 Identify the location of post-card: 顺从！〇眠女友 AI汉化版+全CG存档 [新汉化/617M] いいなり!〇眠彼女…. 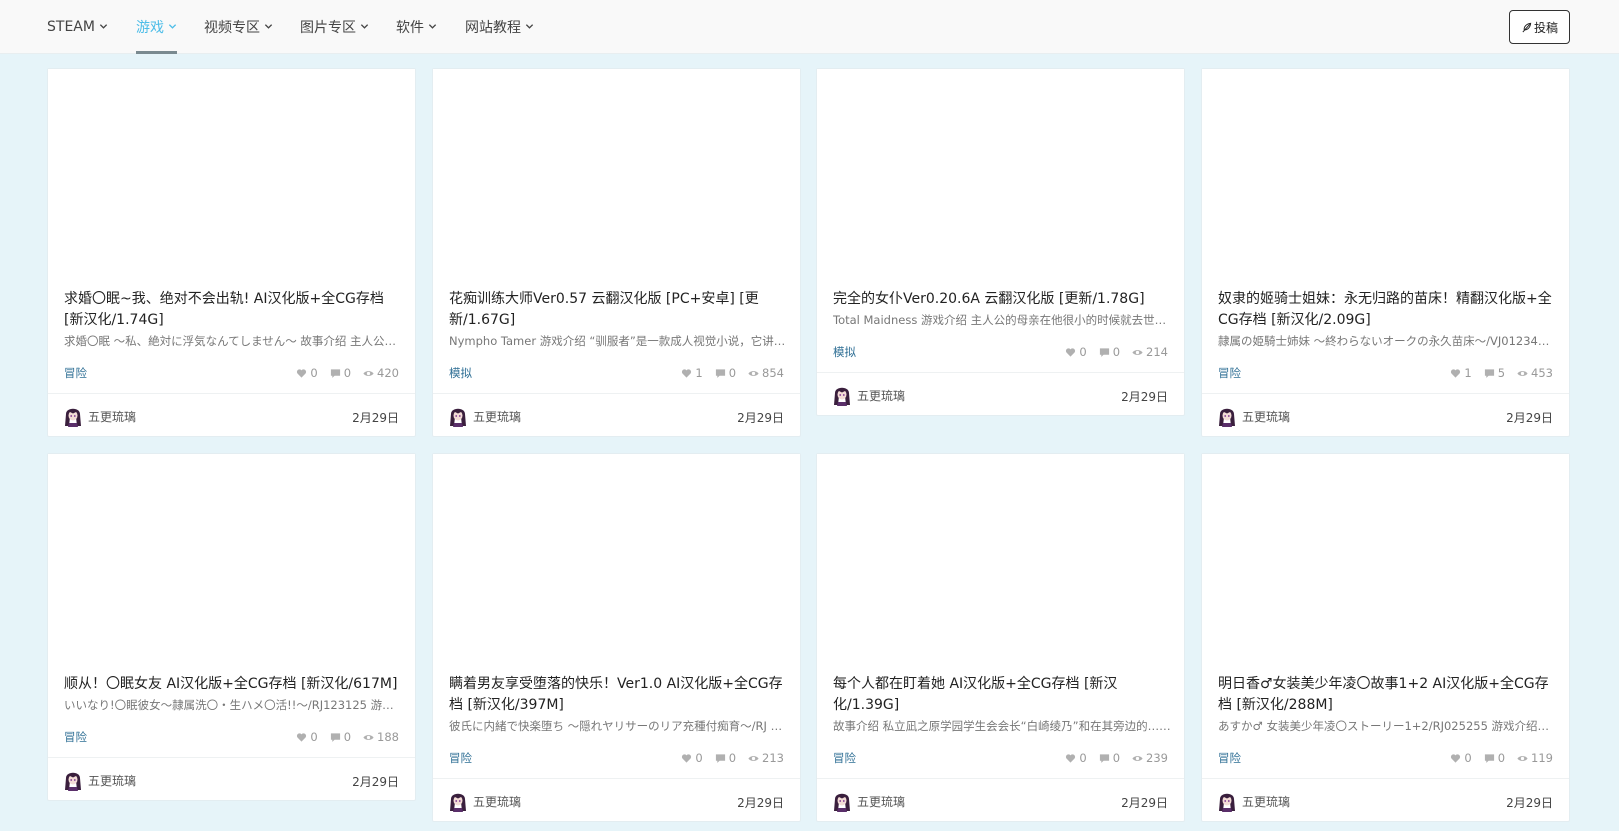
(231, 627).